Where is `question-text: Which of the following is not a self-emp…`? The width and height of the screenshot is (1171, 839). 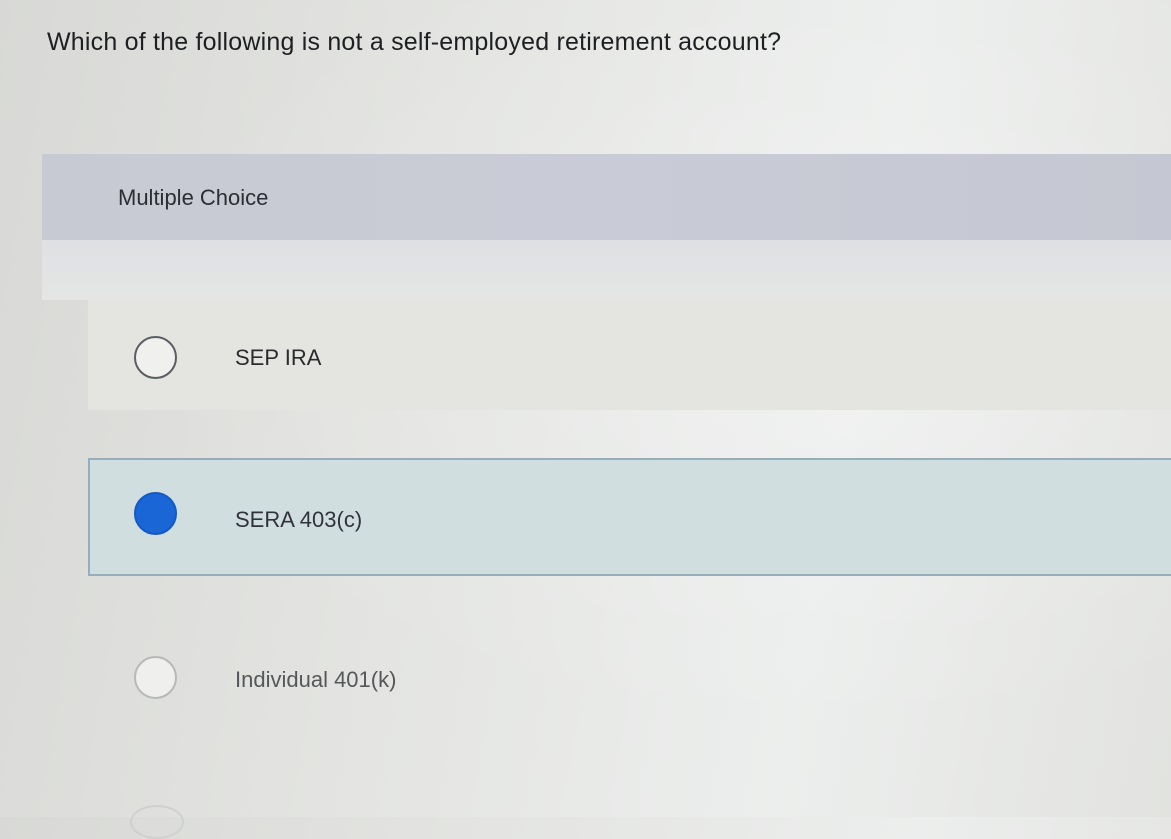 question-text: Which of the following is not a self-emp… is located at coordinates (414, 42).